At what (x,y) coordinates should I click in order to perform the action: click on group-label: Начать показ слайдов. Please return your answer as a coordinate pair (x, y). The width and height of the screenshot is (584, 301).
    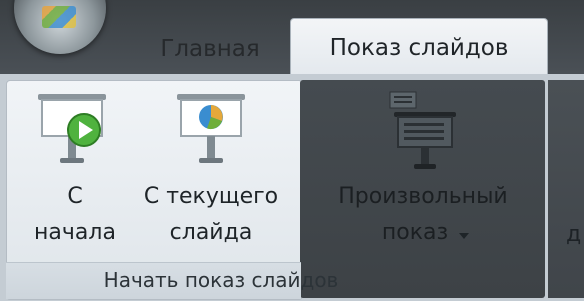
    Looking at the image, I should click on (221, 280).